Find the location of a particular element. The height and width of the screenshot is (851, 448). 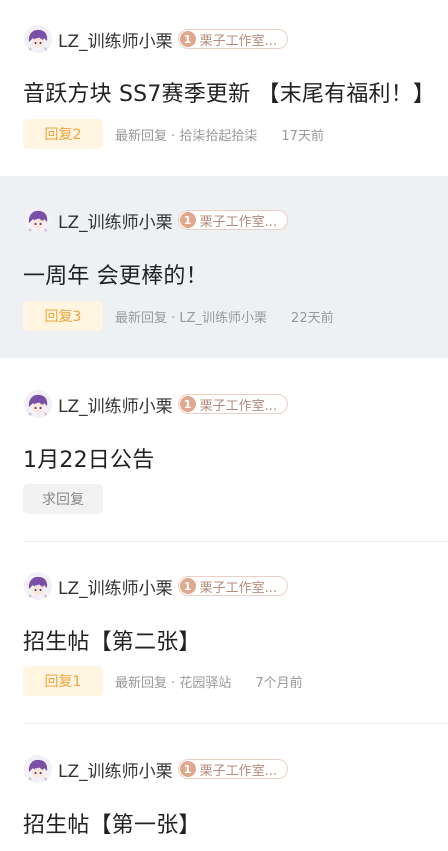

reply-count-badge: 回复2 is located at coordinates (63, 134).